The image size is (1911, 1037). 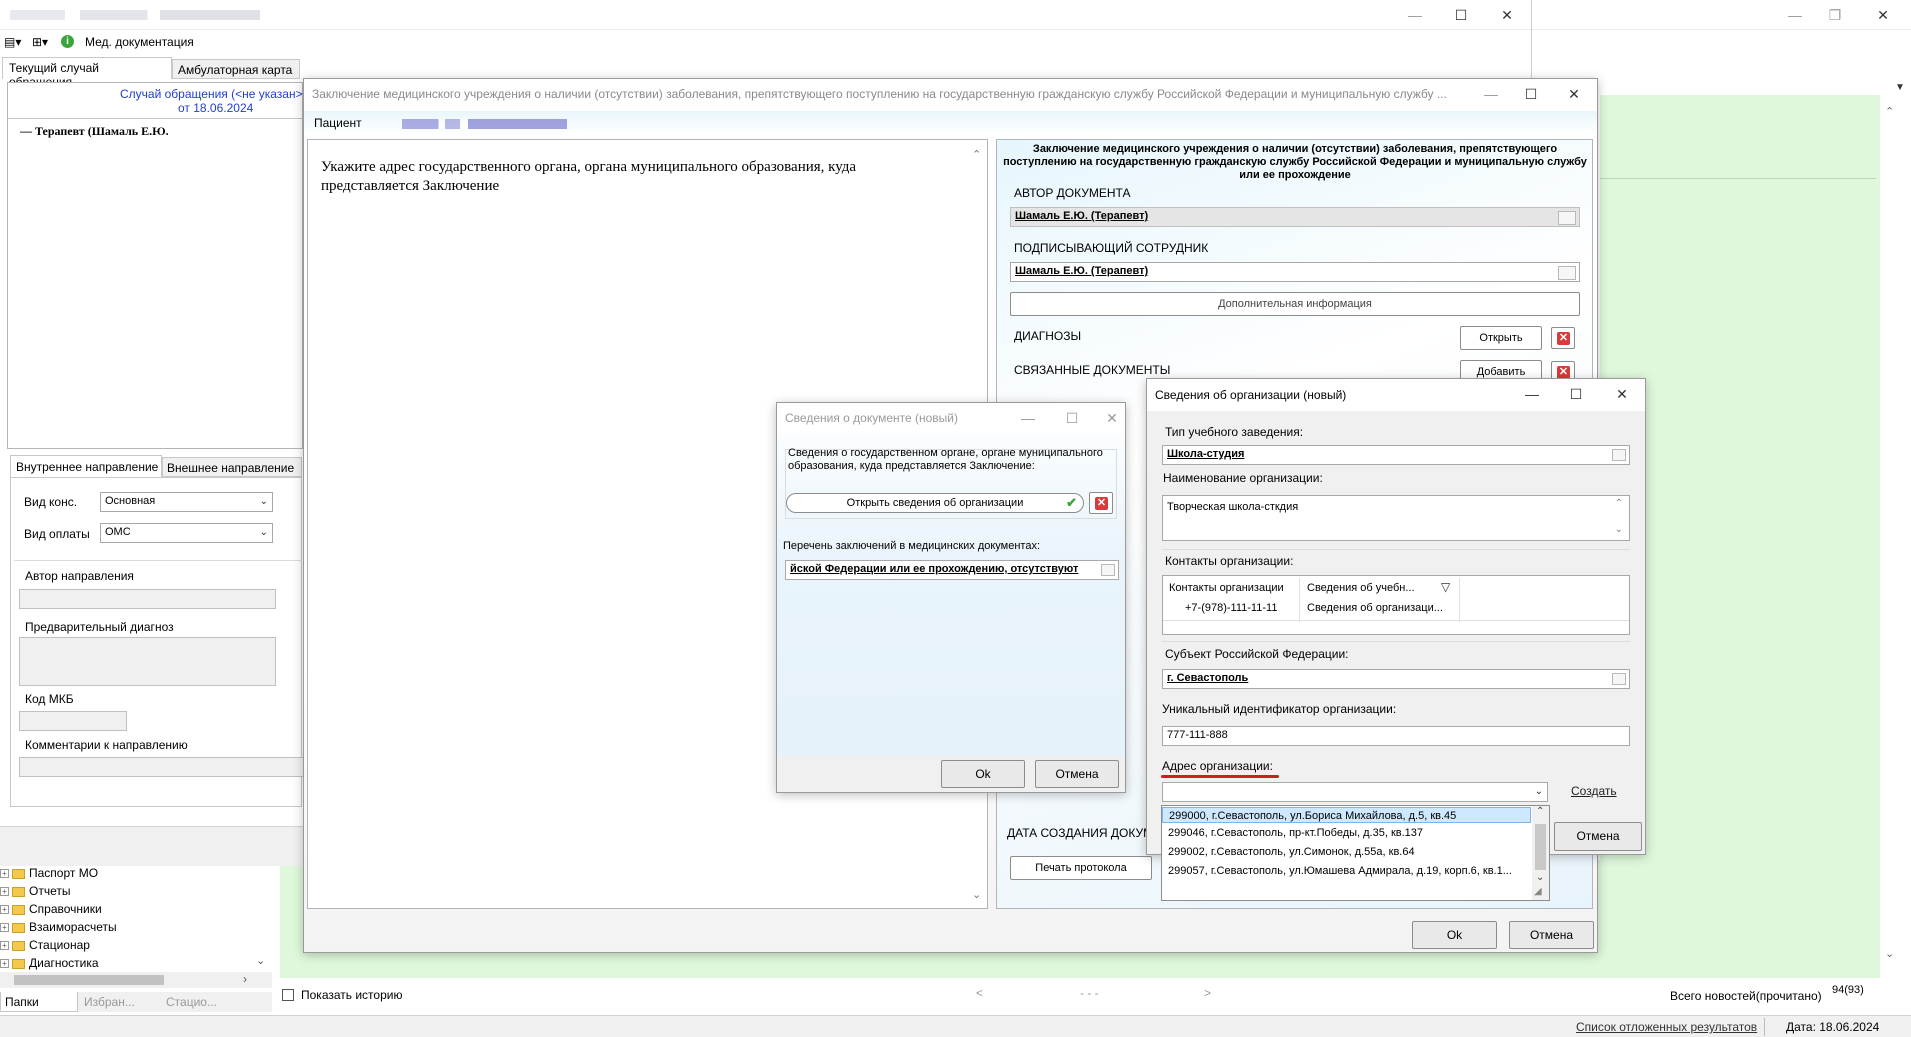 What do you see at coordinates (86, 466) in the screenshot?
I see `tab-internal-direction: Внутреннее направление` at bounding box center [86, 466].